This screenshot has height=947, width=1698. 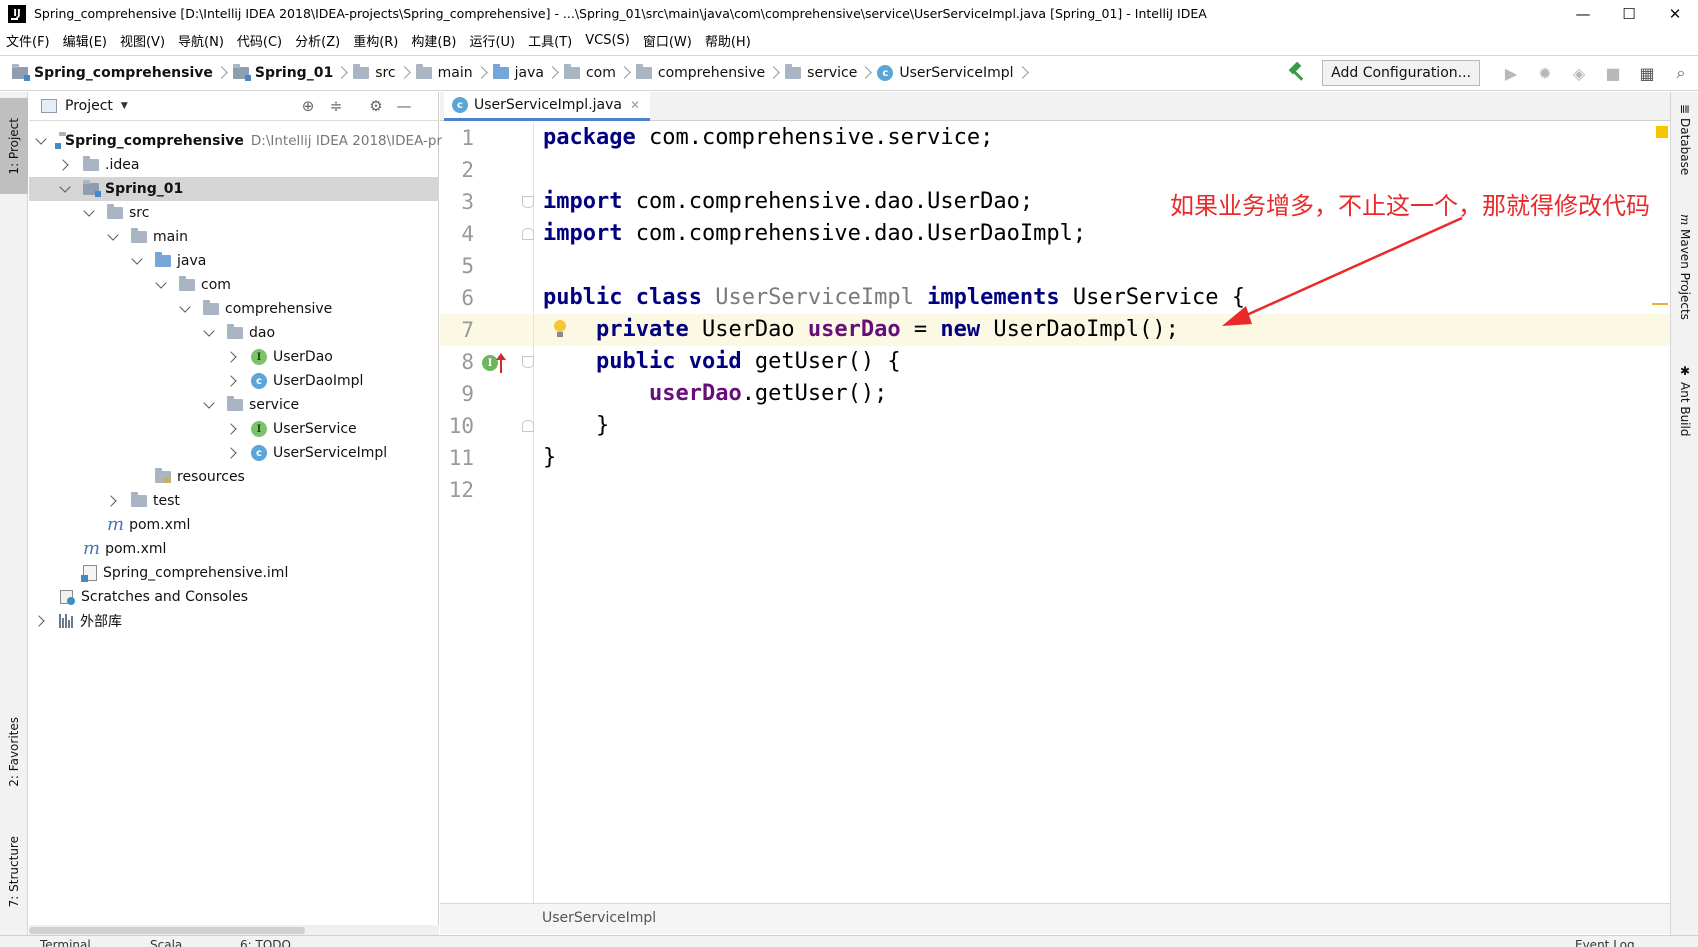 What do you see at coordinates (404, 106) in the screenshot?
I see `hide-icon: —` at bounding box center [404, 106].